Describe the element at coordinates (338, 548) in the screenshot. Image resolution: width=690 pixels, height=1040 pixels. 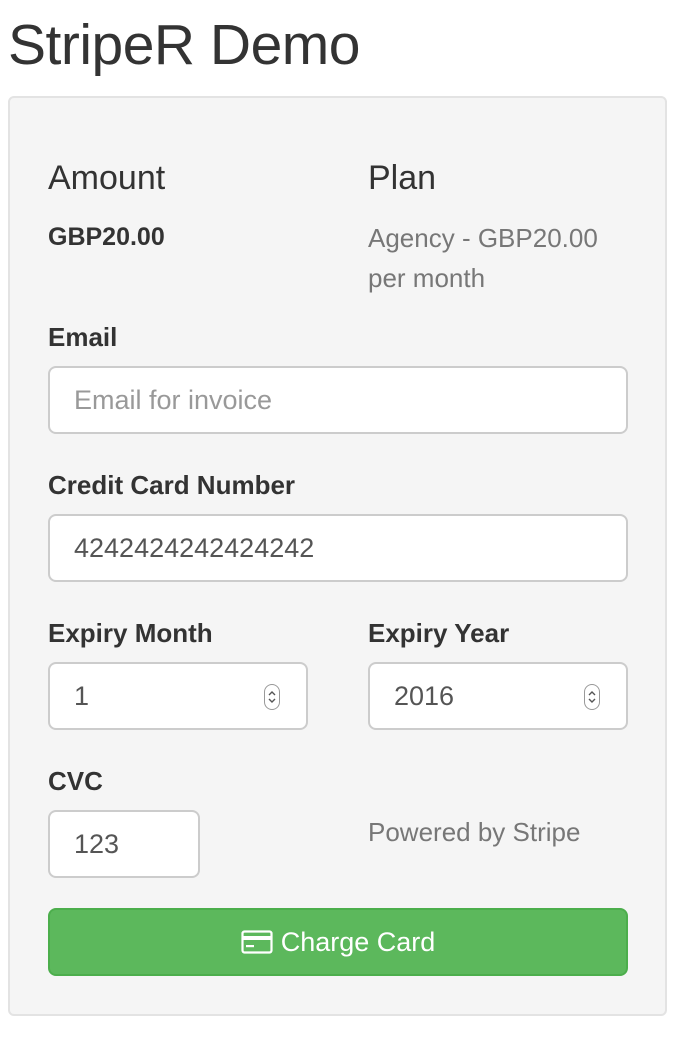
I see `card-number-field: 4242424242424242` at that location.